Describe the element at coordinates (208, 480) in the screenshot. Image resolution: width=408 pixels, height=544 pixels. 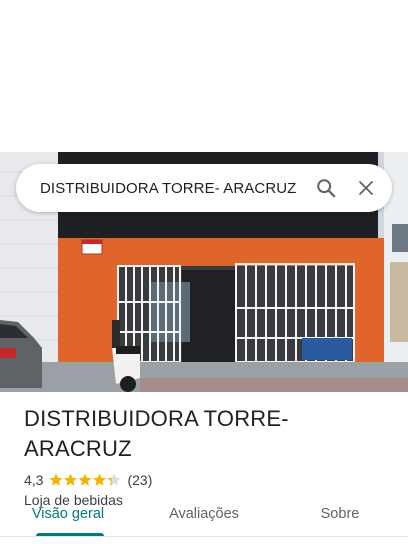
I see `rating-row: 4,3 (23)` at that location.